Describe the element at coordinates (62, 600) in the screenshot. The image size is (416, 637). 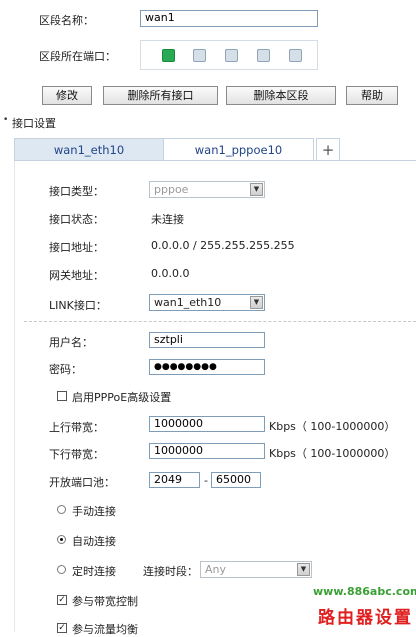
I see `bandwidth-control-checkbox: ✓` at that location.